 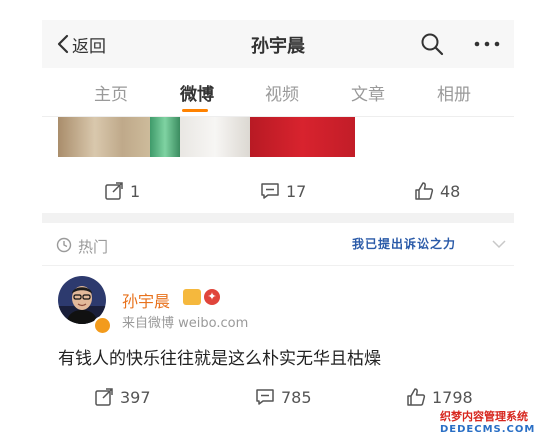 What do you see at coordinates (195, 110) in the screenshot?
I see `active-tab-indicator` at bounding box center [195, 110].